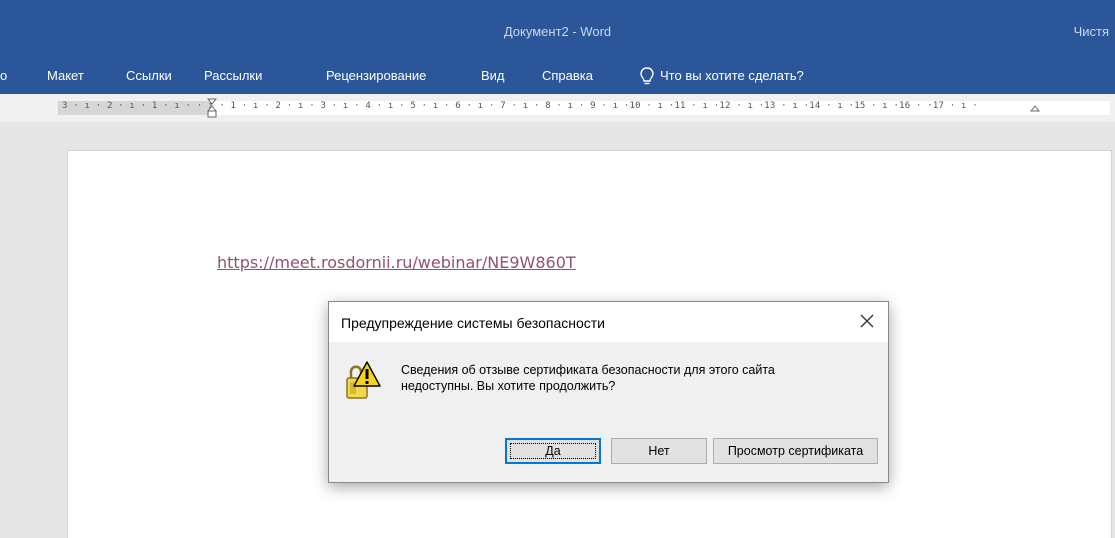 The height and width of the screenshot is (538, 1115). Describe the element at coordinates (149, 75) in the screenshot. I see `tab-references: Ссылки` at that location.